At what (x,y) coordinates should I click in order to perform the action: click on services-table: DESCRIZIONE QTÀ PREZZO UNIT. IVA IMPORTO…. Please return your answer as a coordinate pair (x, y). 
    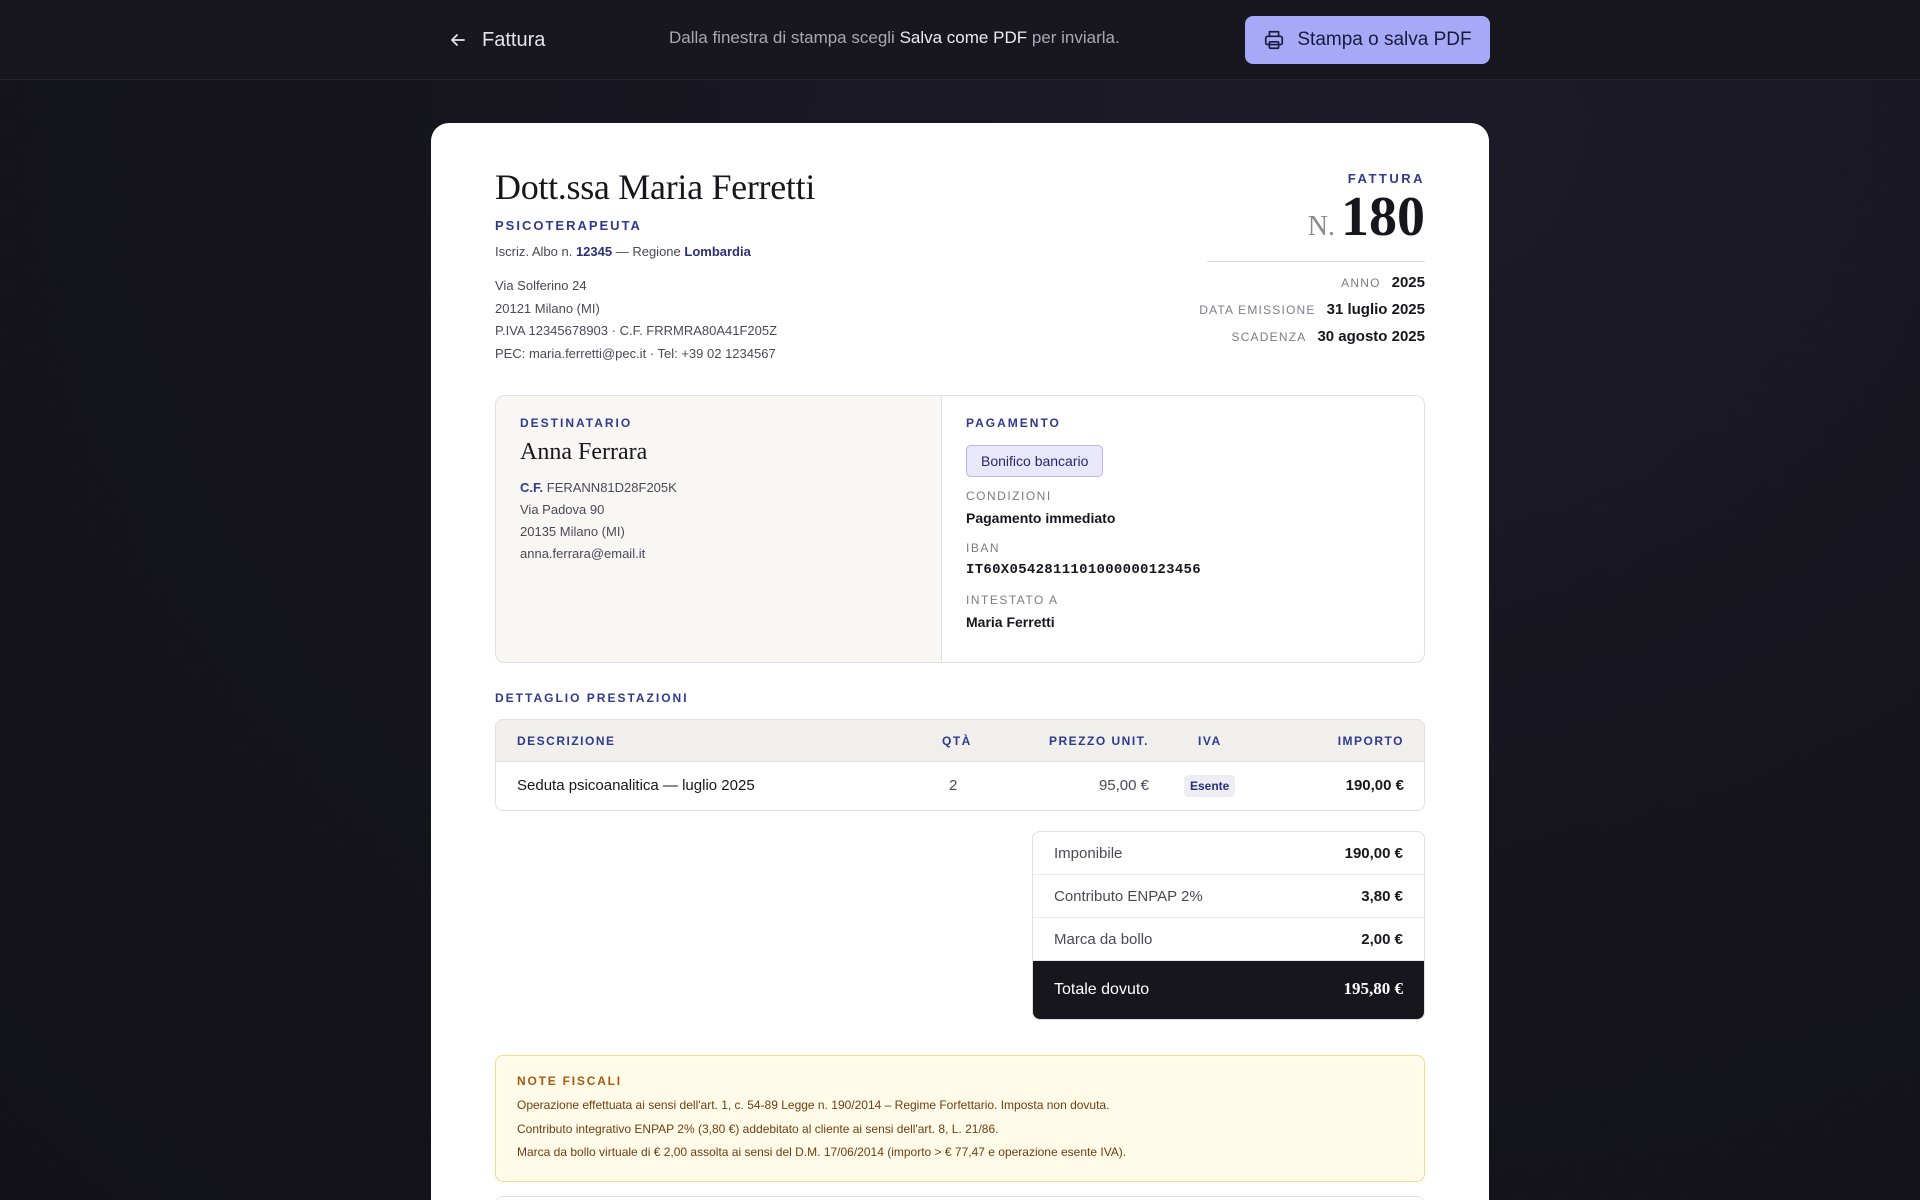
    Looking at the image, I should click on (960, 765).